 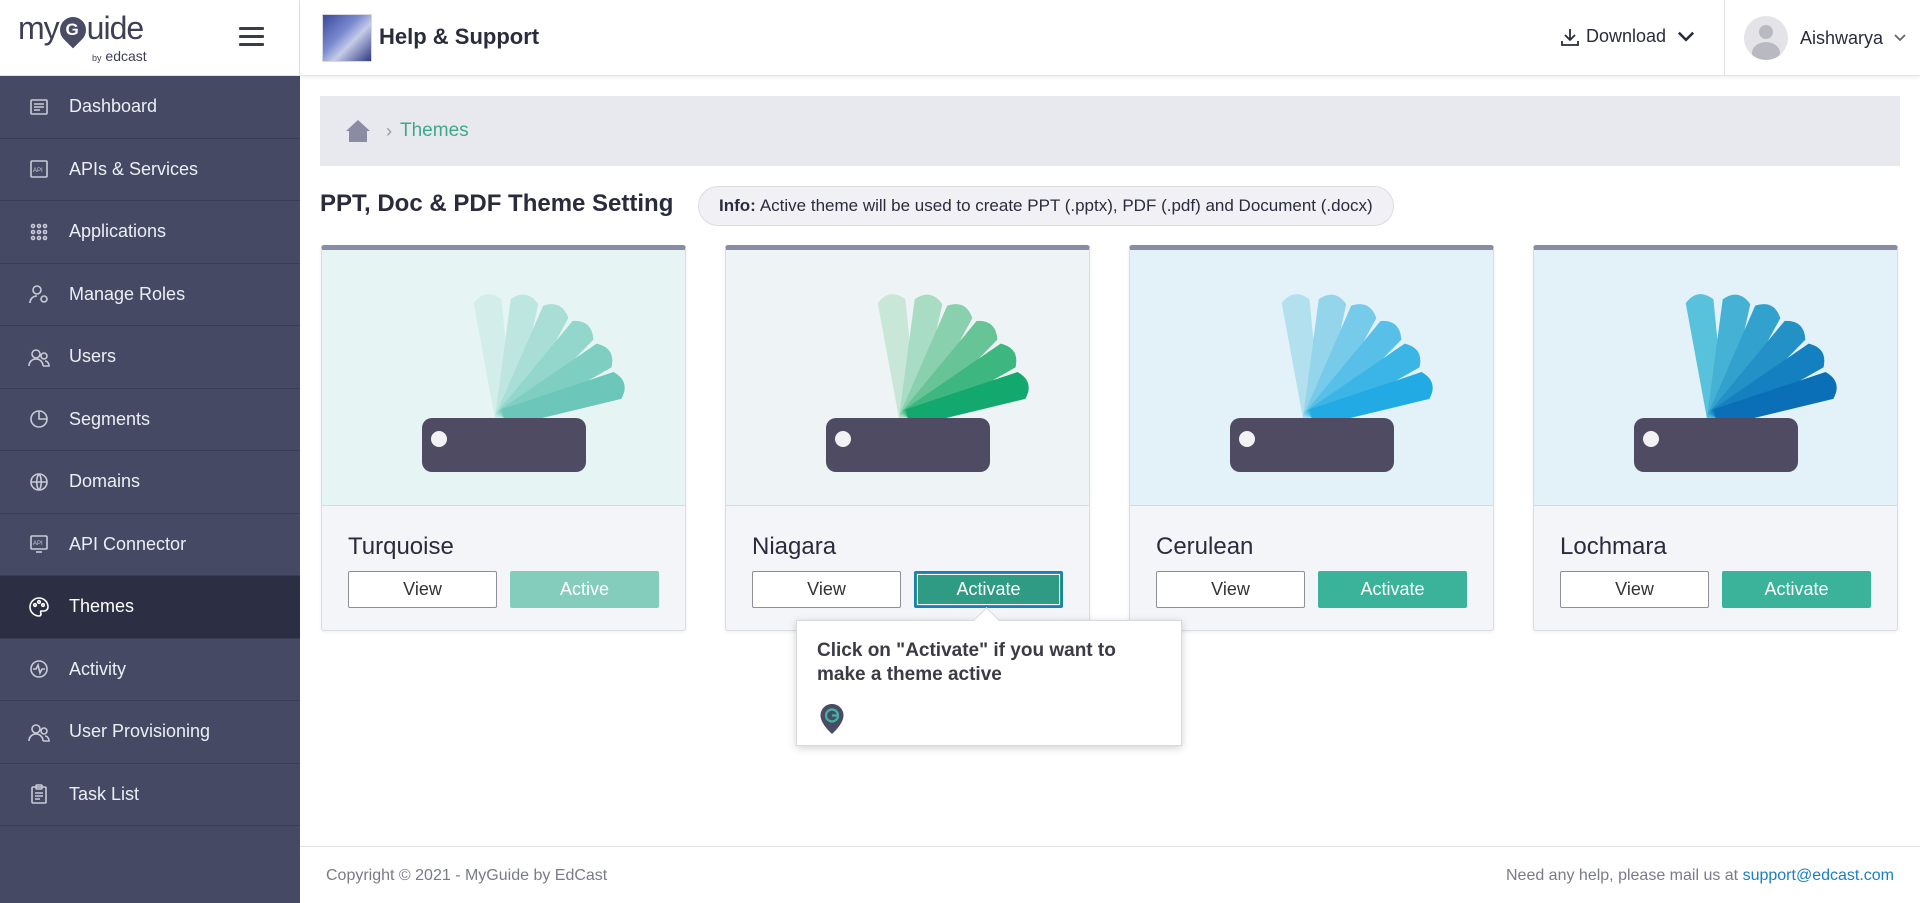 I want to click on logo-by: by, so click(x=97, y=58).